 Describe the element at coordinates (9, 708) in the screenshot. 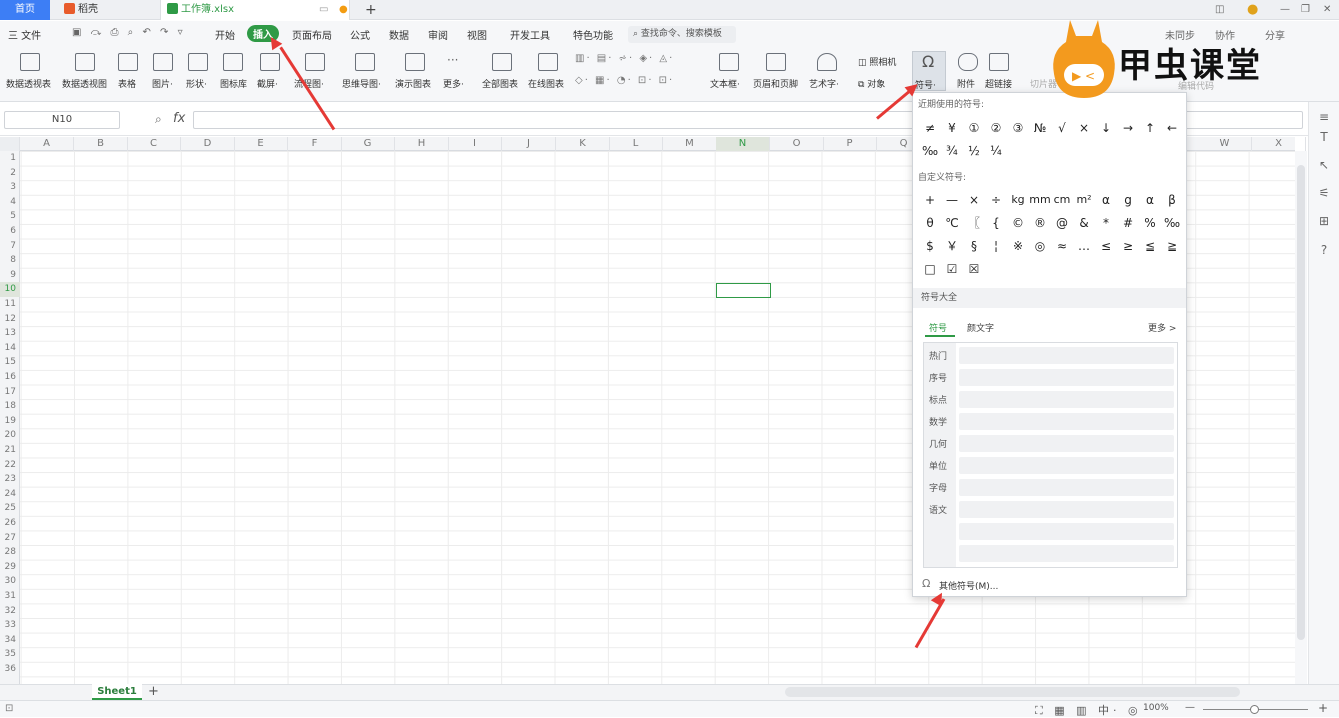

I see `macro-icon: ⊡` at that location.